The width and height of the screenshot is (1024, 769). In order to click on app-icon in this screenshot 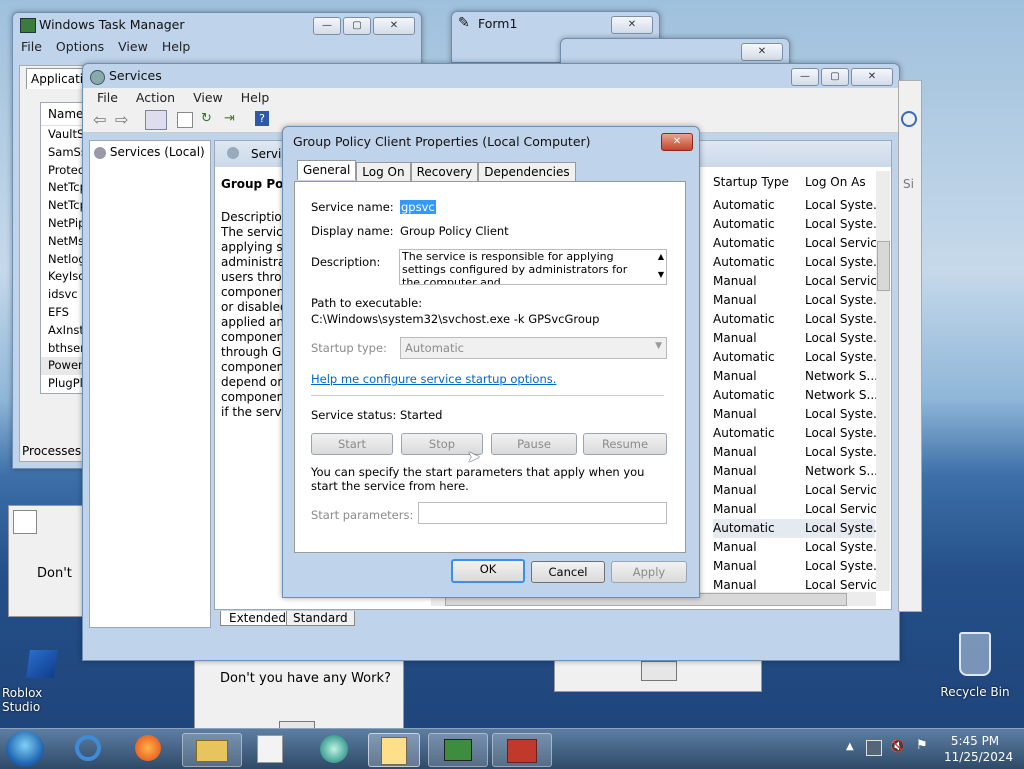, I will do `click(334, 749)`.